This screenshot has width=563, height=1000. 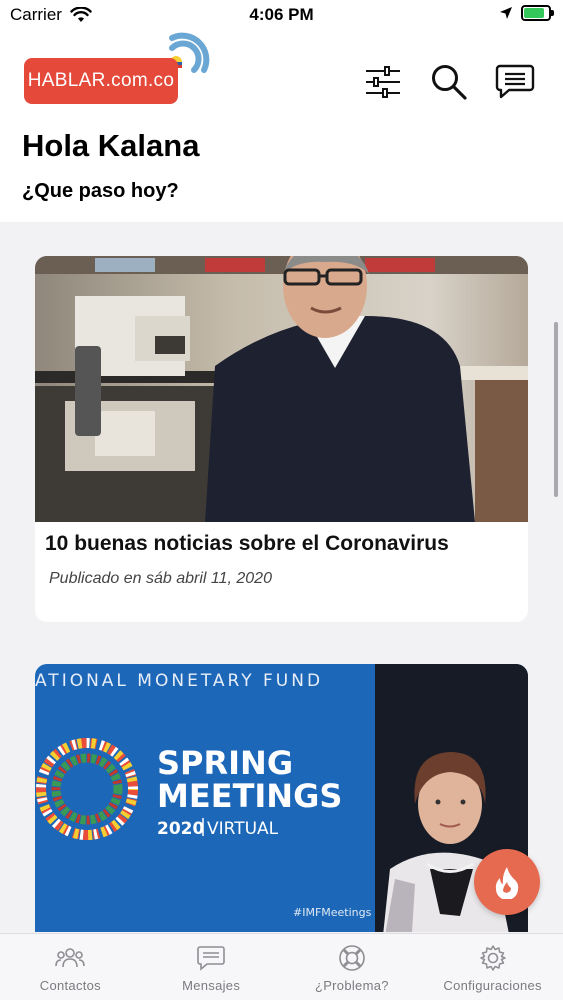 I want to click on news-card-title: 10 buenas noticias sobre el Coronavirus, so click(x=281, y=539).